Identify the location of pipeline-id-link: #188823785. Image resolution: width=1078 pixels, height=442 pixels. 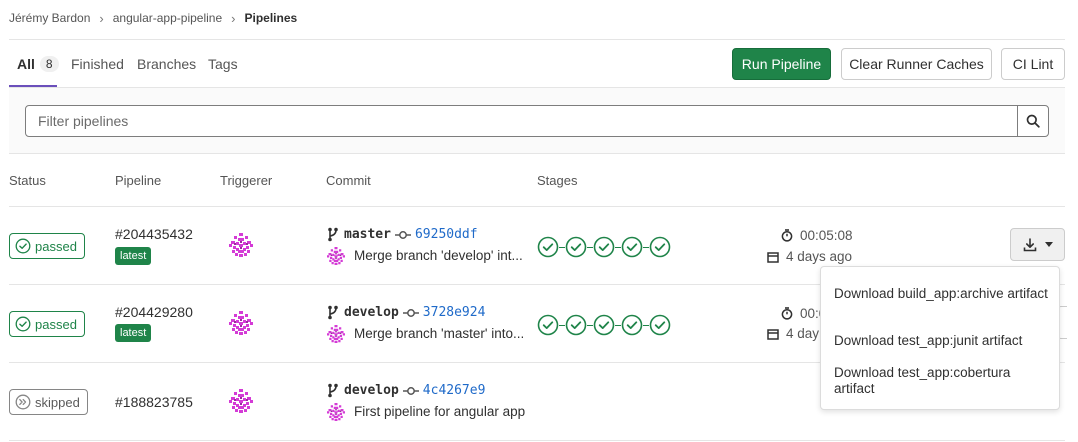
(154, 402).